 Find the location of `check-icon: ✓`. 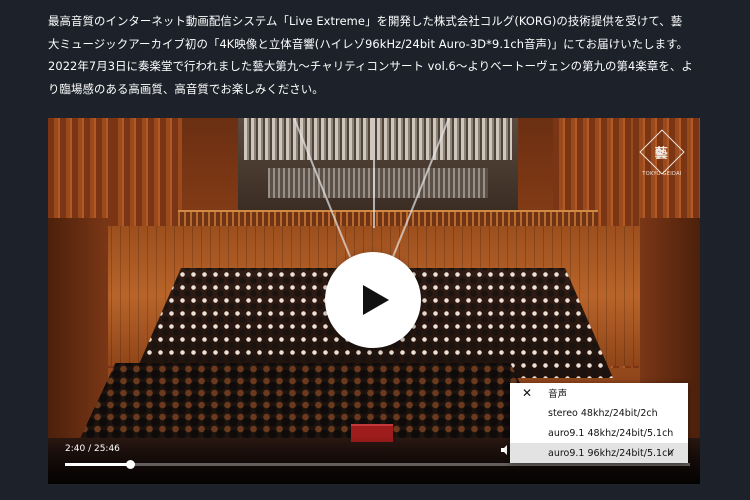

check-icon: ✓ is located at coordinates (671, 452).